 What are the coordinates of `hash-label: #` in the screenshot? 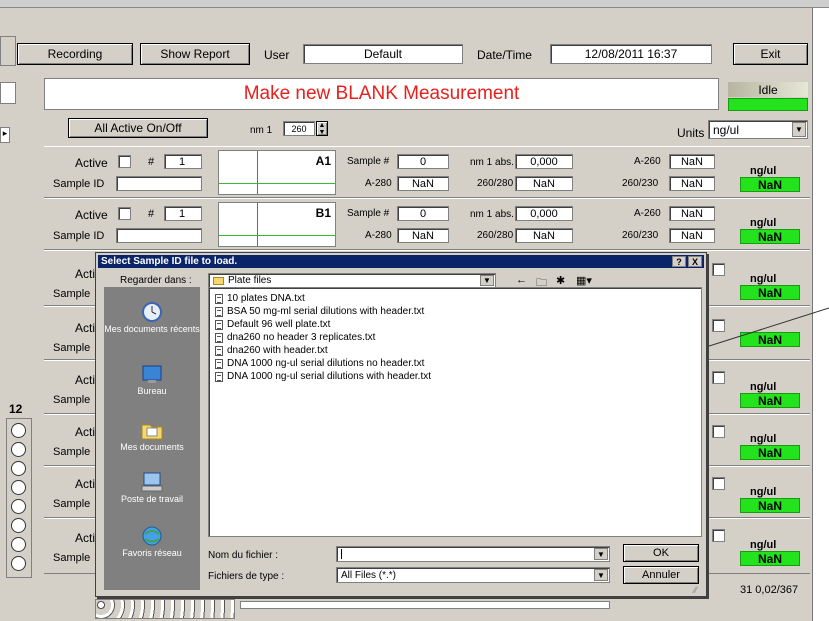 It's located at (151, 162).